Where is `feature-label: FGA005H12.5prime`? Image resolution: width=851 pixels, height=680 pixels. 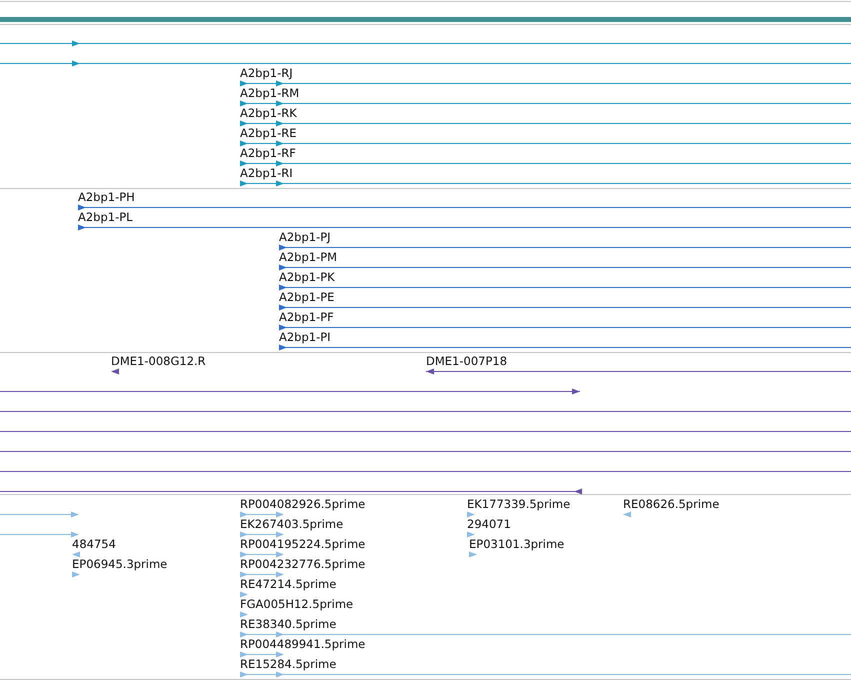
feature-label: FGA005H12.5prime is located at coordinates (297, 604).